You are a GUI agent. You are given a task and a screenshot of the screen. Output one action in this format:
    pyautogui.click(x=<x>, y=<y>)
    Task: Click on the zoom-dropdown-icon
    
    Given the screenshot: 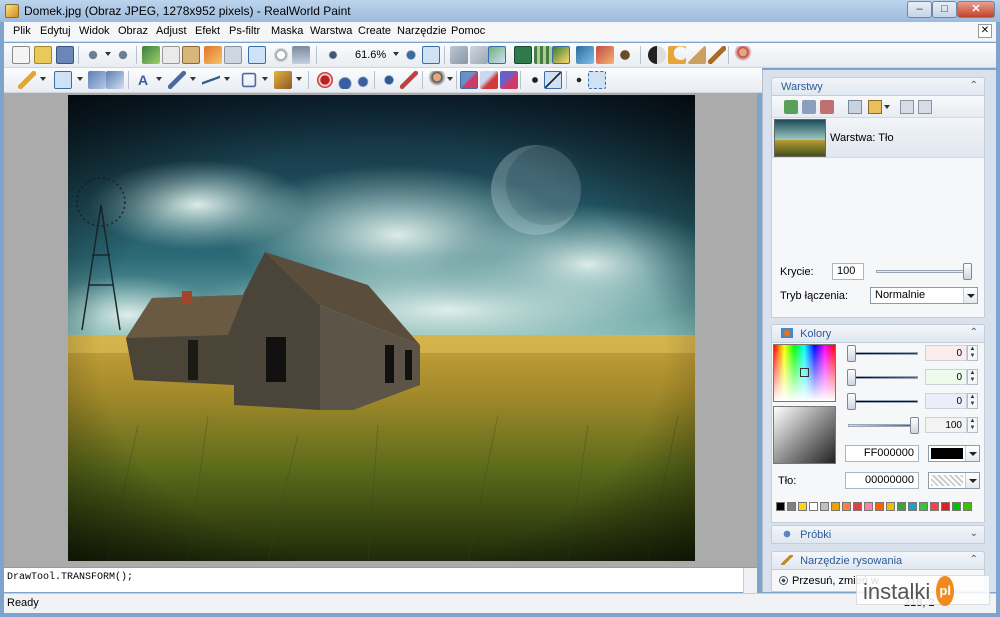 What is the action you would take?
    pyautogui.click(x=396, y=54)
    